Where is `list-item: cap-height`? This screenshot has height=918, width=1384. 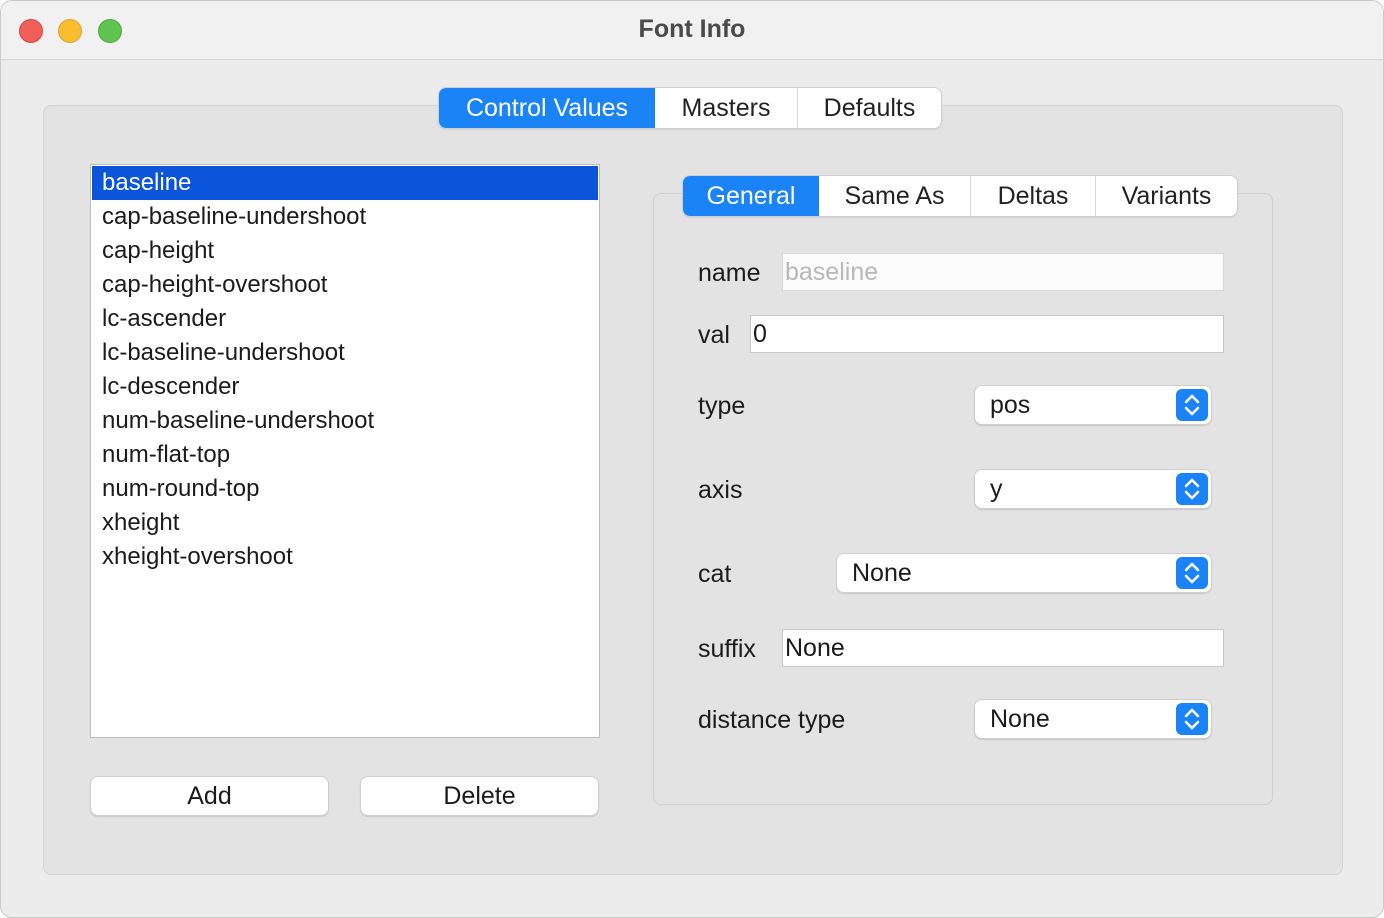 list-item: cap-height is located at coordinates (345, 251).